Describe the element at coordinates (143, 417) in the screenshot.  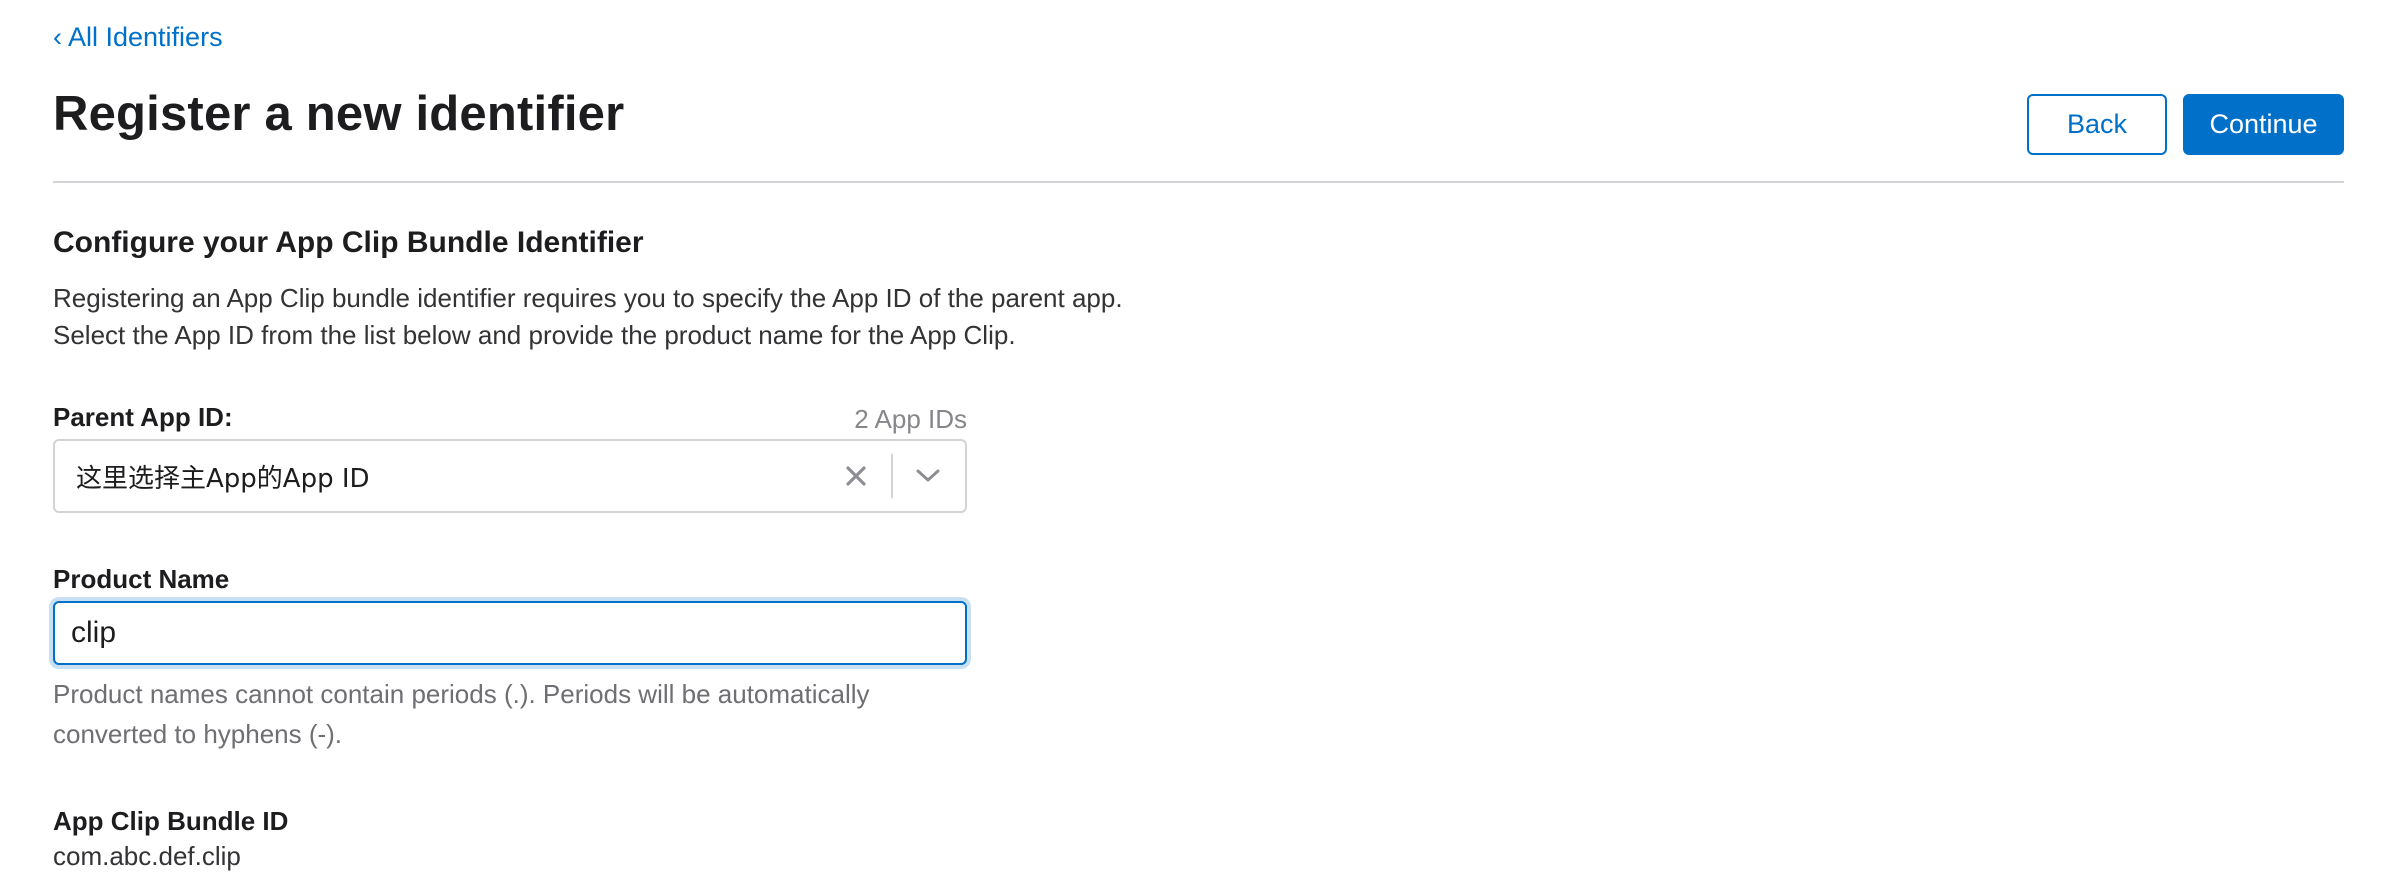
I see `parent-app-id-label: Parent App ID:` at that location.